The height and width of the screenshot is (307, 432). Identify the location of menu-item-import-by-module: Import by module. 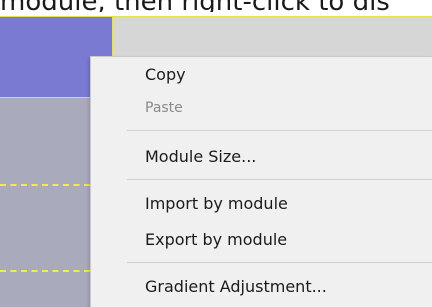
(216, 204).